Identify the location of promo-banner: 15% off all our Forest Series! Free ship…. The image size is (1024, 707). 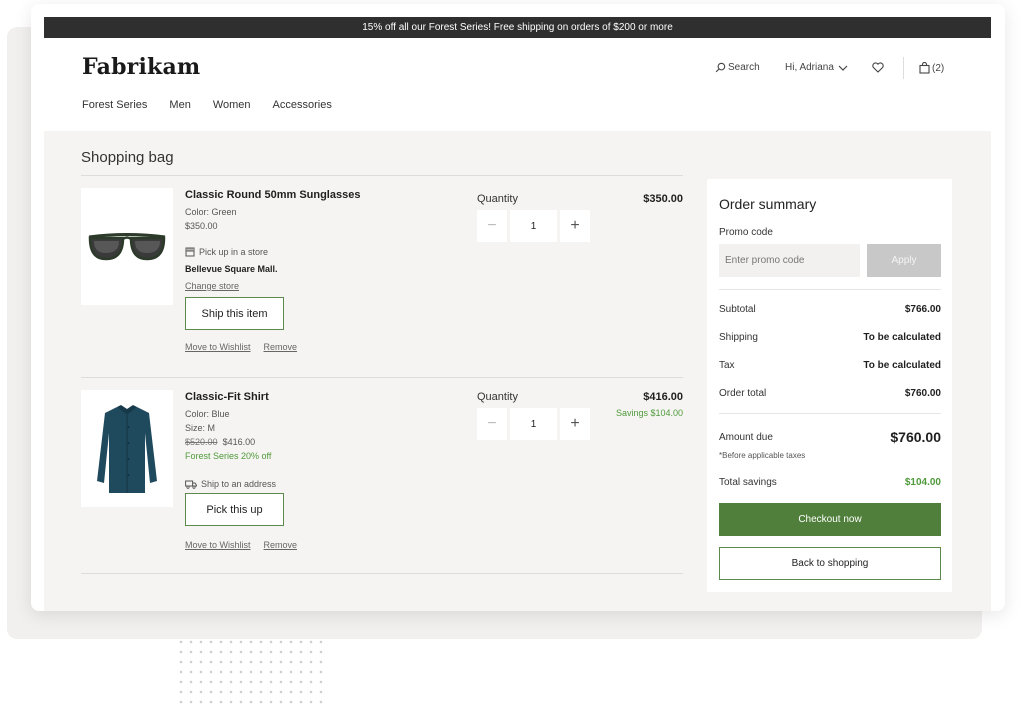
(517, 27).